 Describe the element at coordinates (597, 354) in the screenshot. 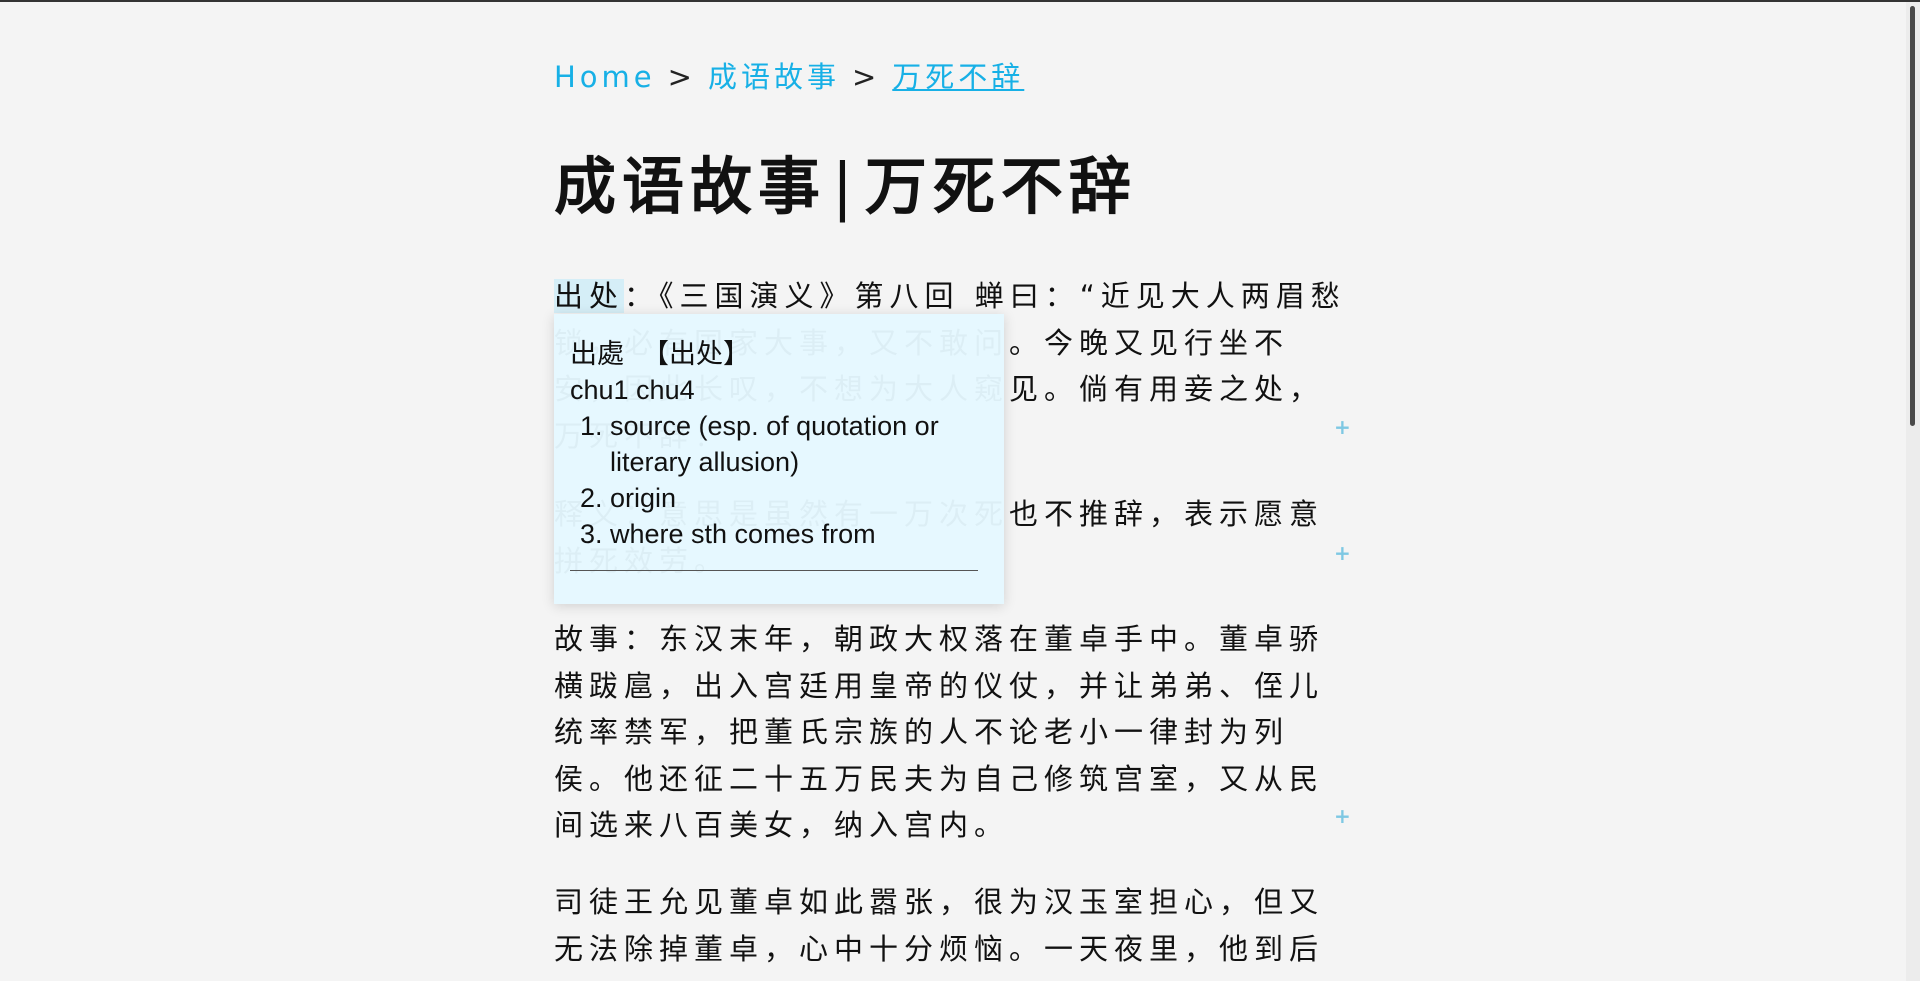

I see `popup-traditional: 出處` at that location.